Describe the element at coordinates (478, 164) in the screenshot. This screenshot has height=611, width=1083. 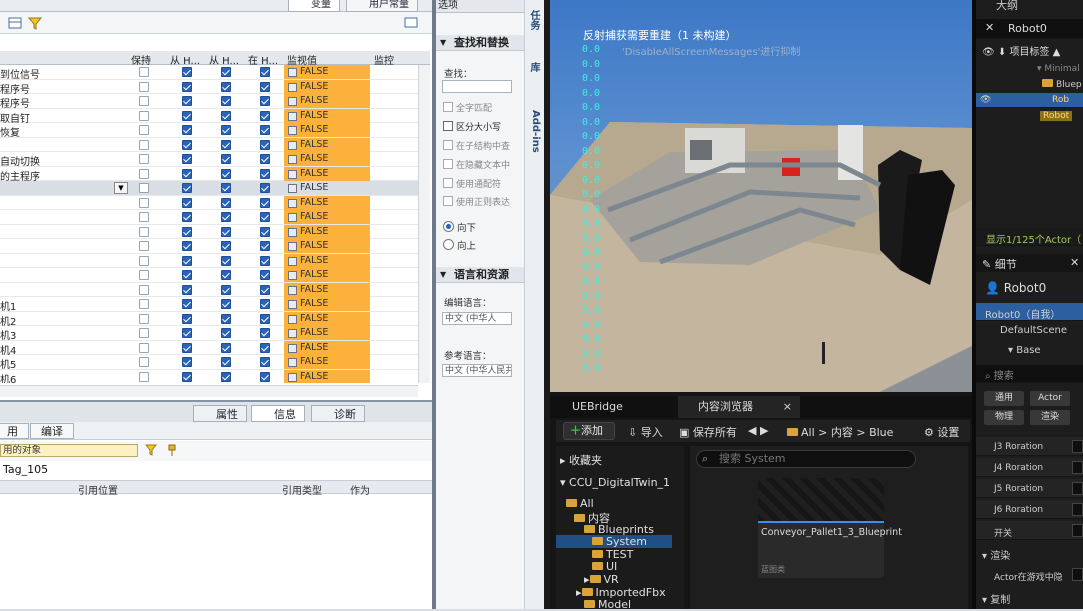
I see `in-hidden-text-checkbox: 在隐藏文本中` at that location.